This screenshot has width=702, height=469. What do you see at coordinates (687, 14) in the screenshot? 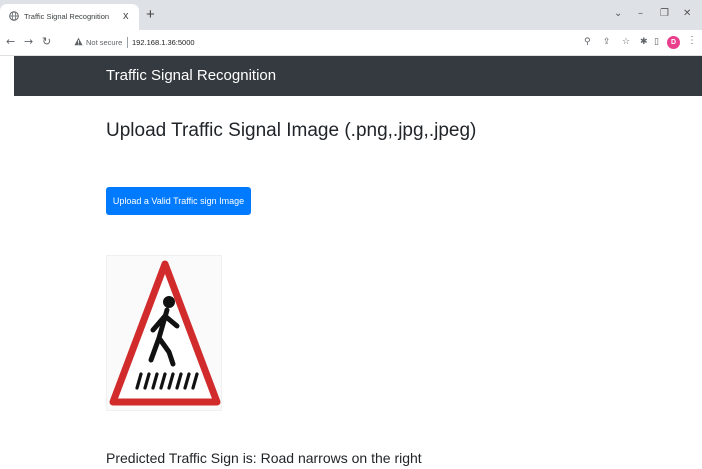
I see `close-window-icon: ✕` at bounding box center [687, 14].